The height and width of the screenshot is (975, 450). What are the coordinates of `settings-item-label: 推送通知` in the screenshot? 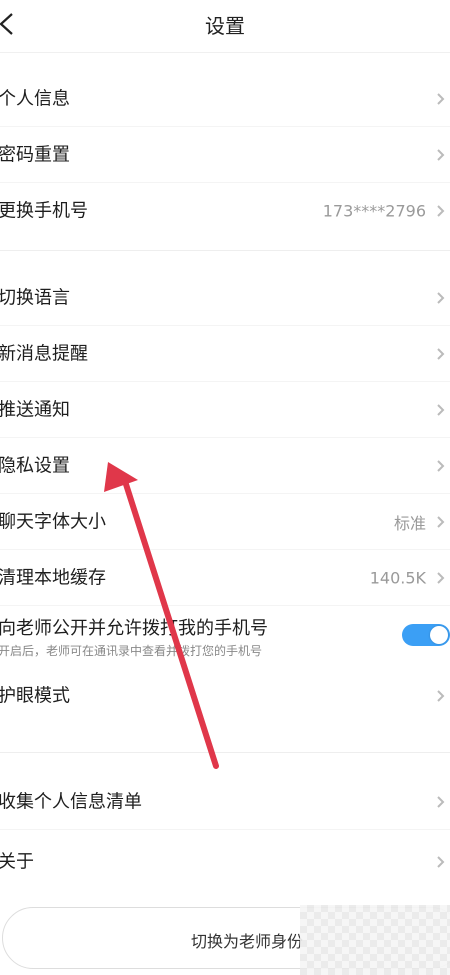 It's located at (35, 410).